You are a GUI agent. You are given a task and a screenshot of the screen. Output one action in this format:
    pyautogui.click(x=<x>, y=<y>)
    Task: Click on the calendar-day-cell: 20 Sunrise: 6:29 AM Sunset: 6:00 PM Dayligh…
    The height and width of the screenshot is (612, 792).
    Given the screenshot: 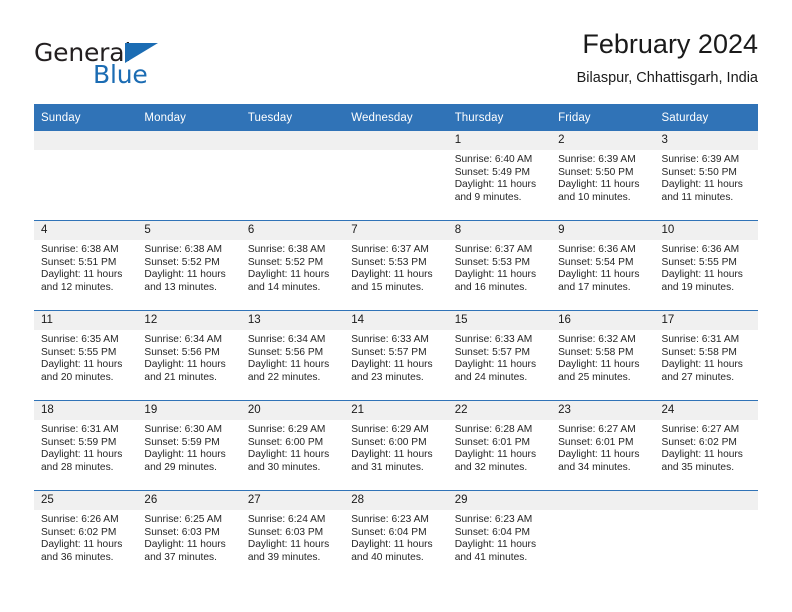 What is the action you would take?
    pyautogui.click(x=292, y=445)
    